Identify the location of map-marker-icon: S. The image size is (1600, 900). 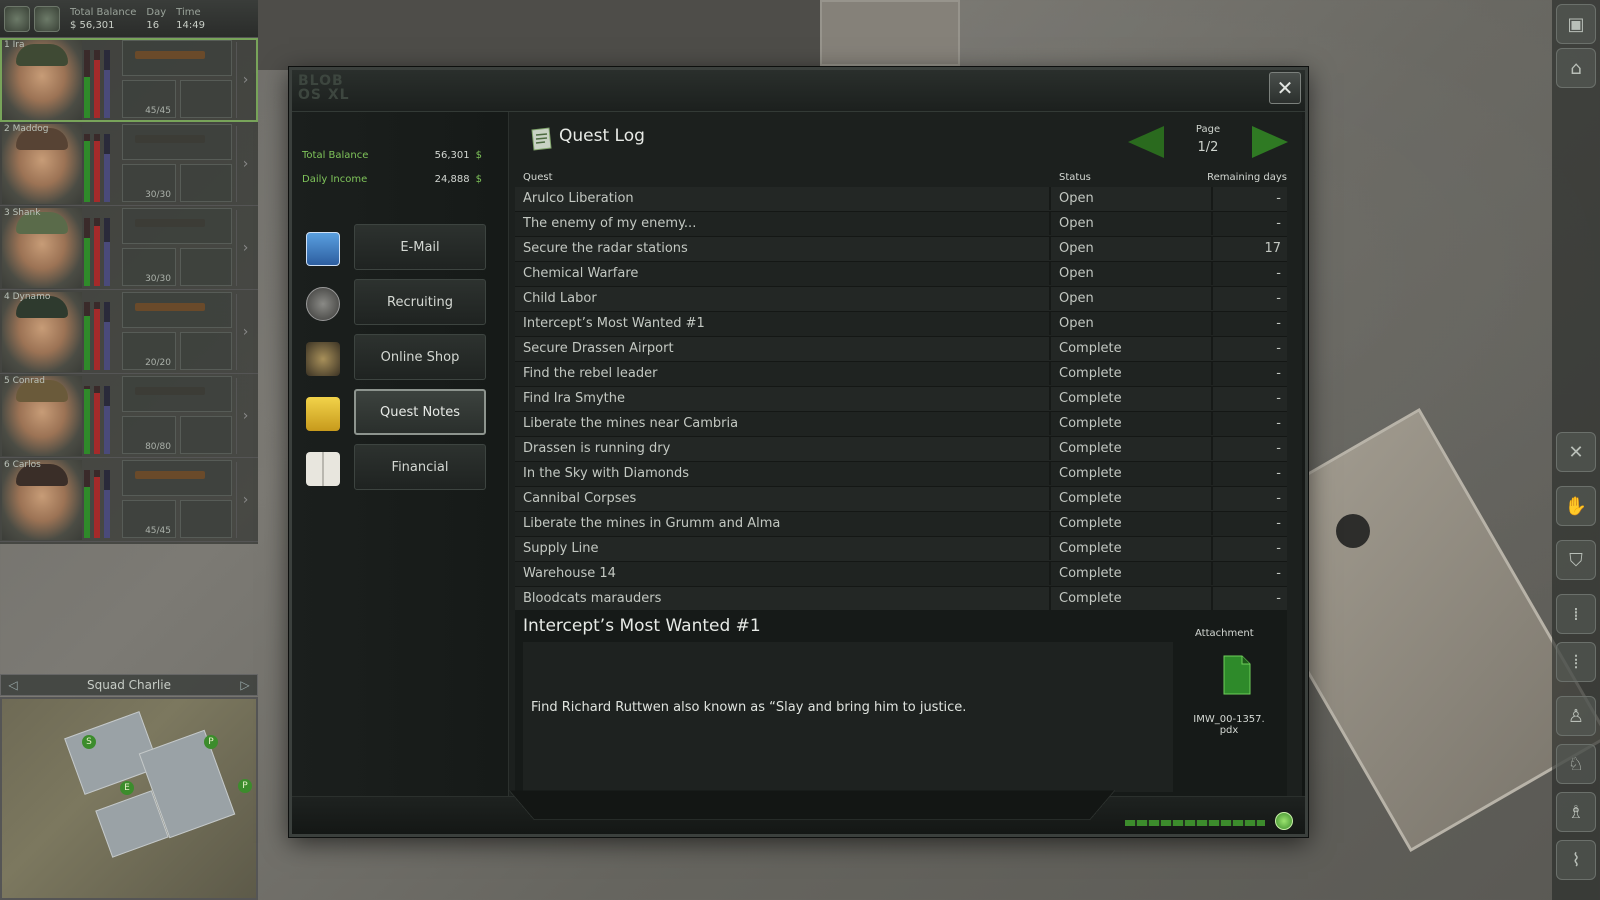
(89, 742).